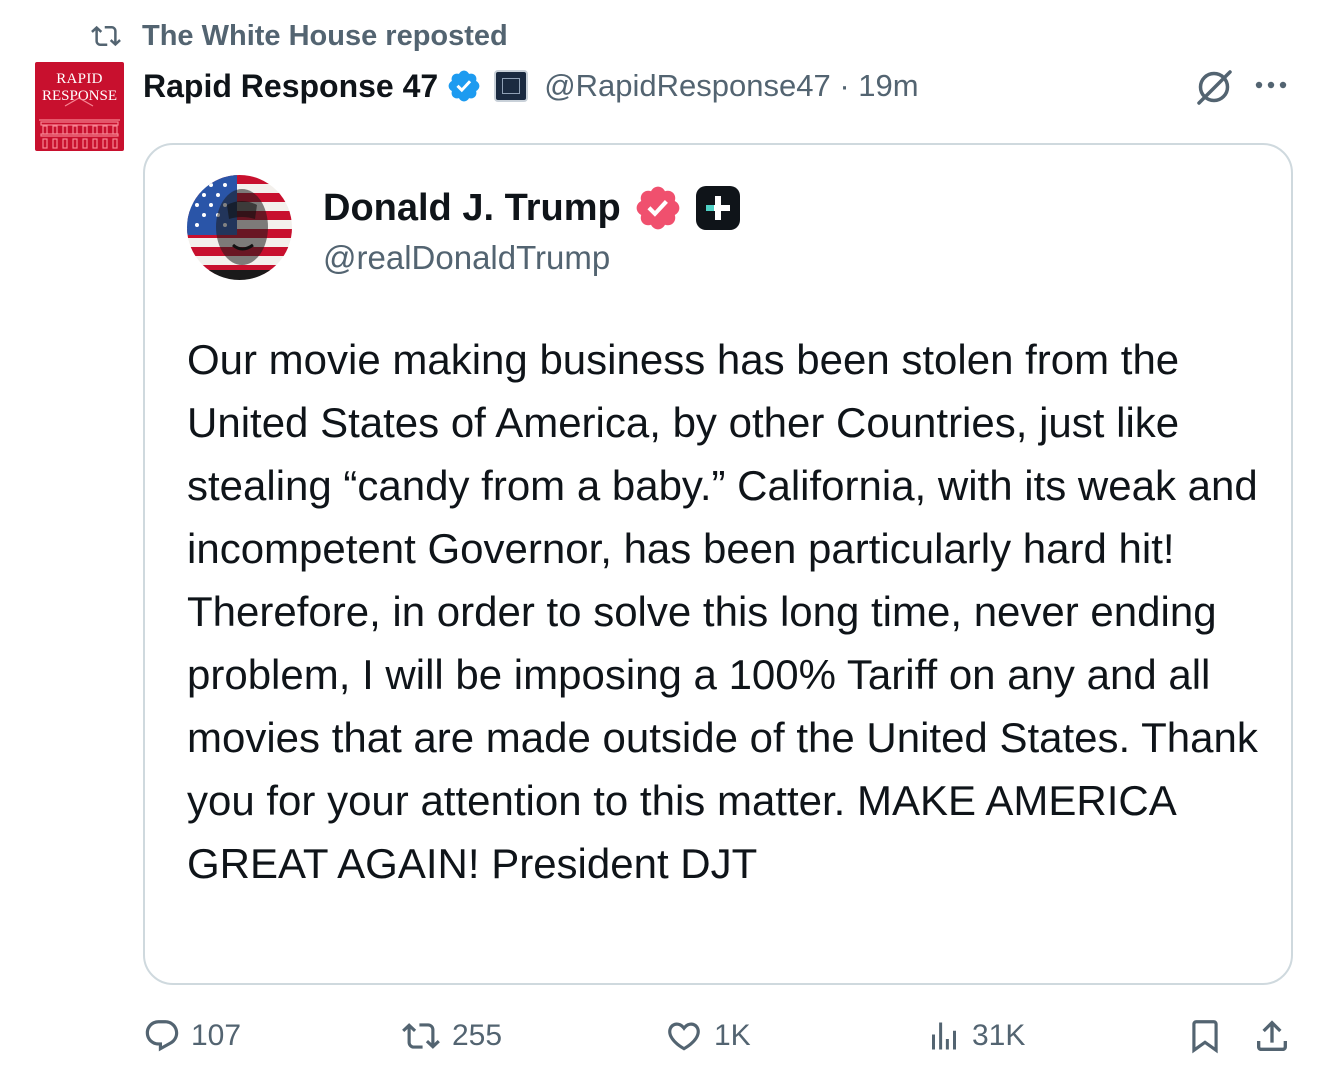 The height and width of the screenshot is (1084, 1328). What do you see at coordinates (707, 1036) in the screenshot?
I see `like-button: 1K` at bounding box center [707, 1036].